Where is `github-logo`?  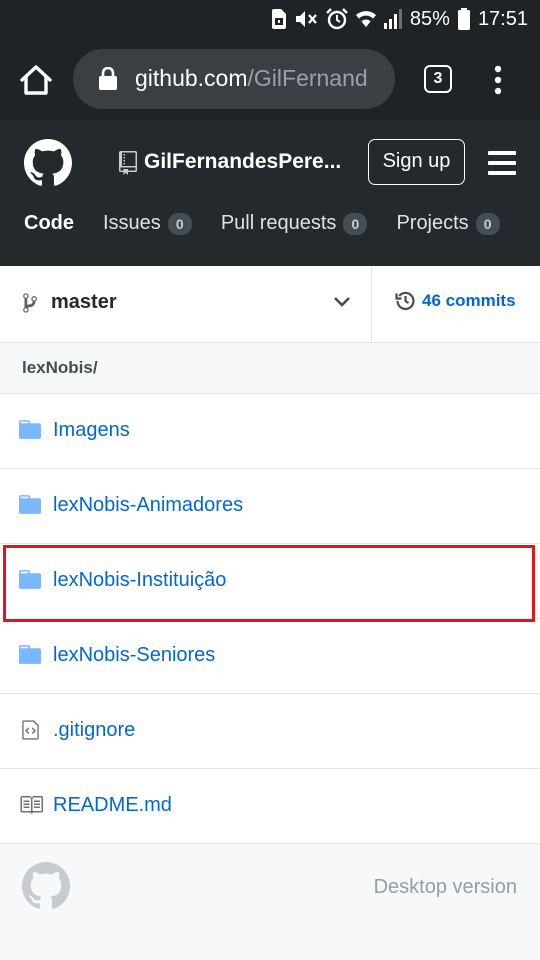 github-logo is located at coordinates (48, 165).